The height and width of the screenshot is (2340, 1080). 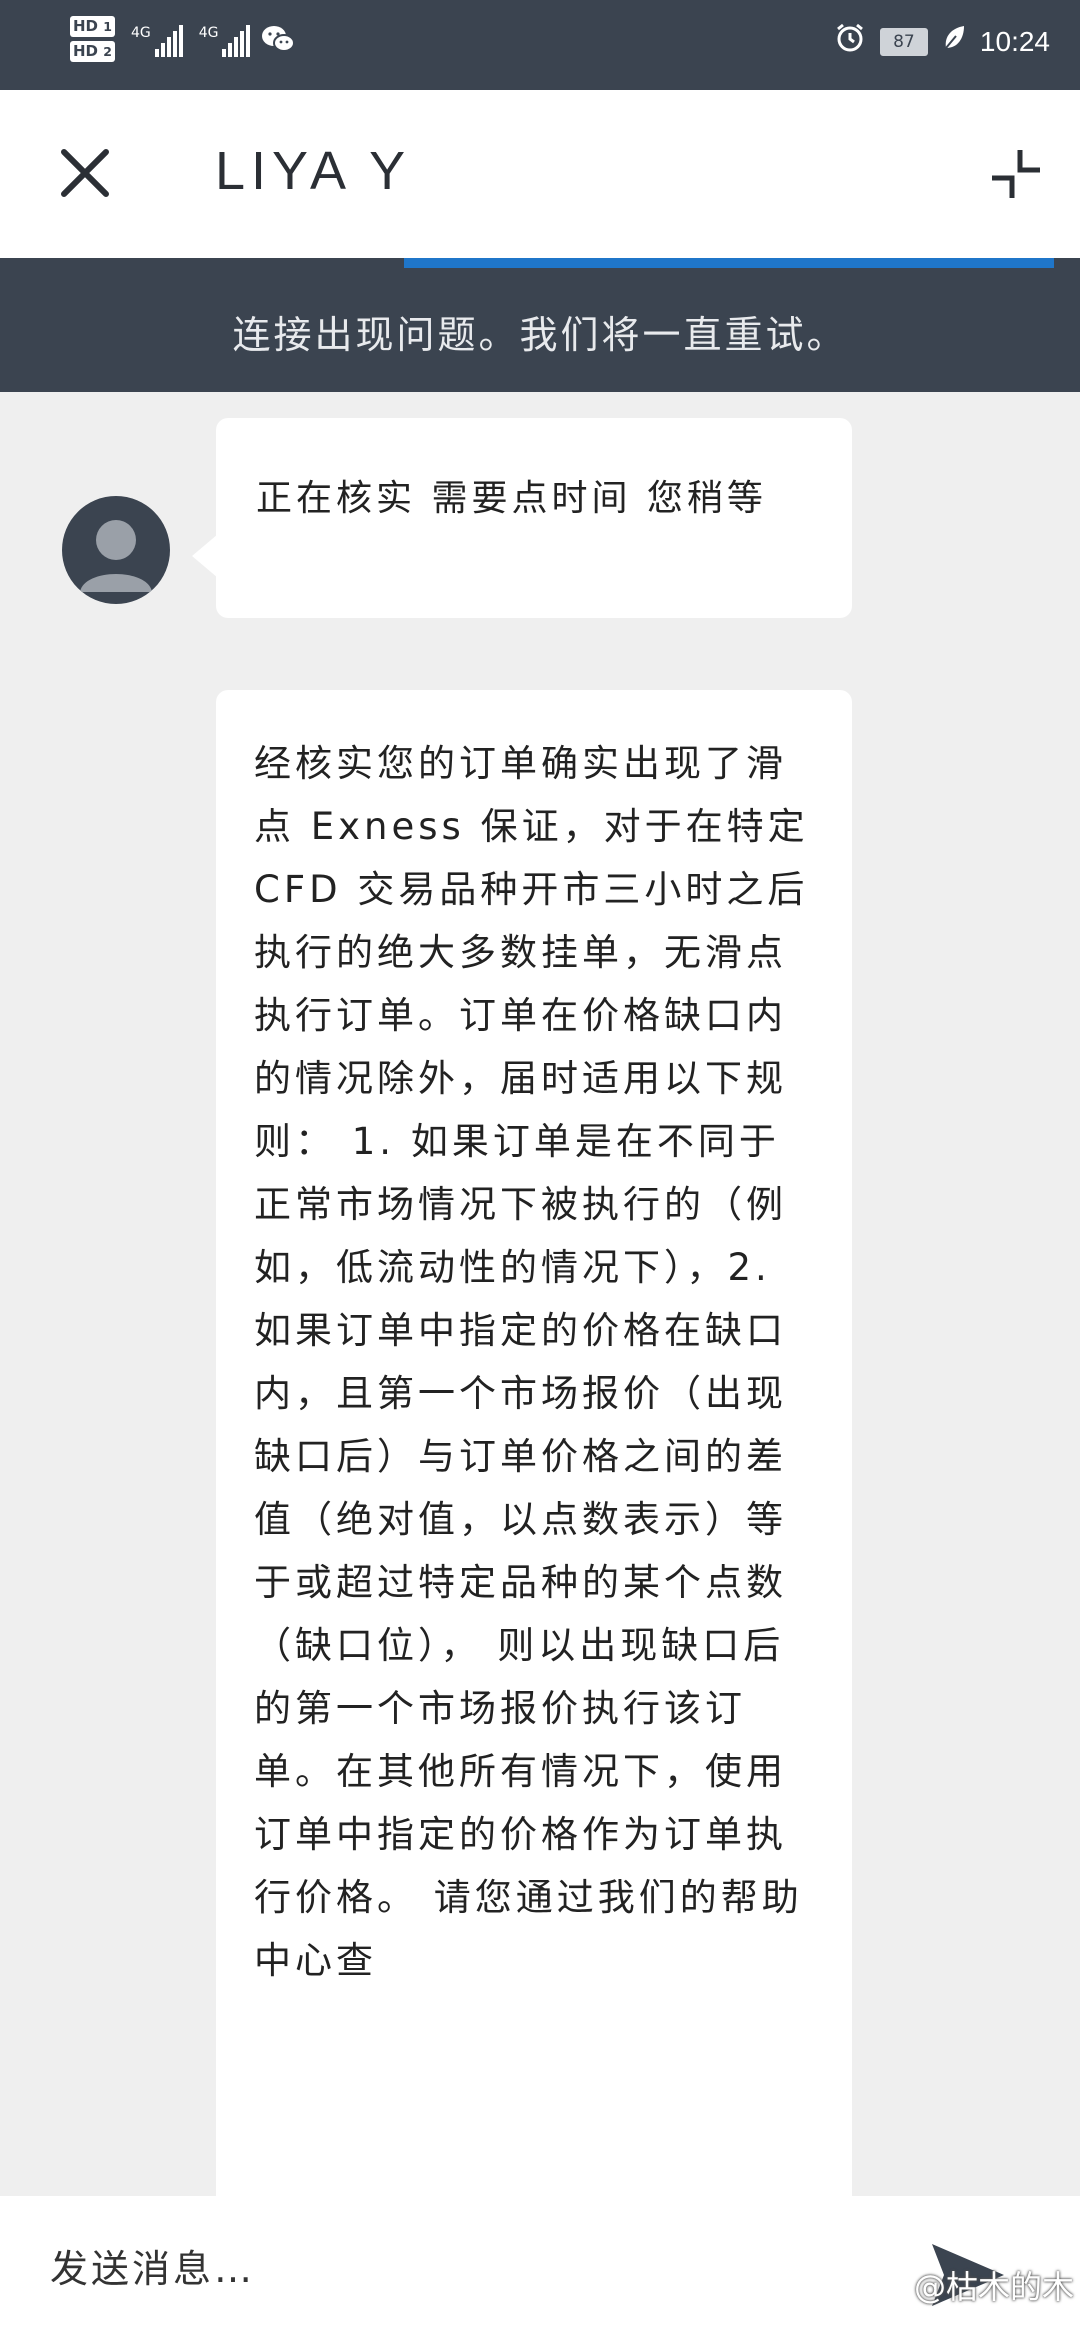 What do you see at coordinates (157, 41) in the screenshot?
I see `signal-1-icon: 4G` at bounding box center [157, 41].